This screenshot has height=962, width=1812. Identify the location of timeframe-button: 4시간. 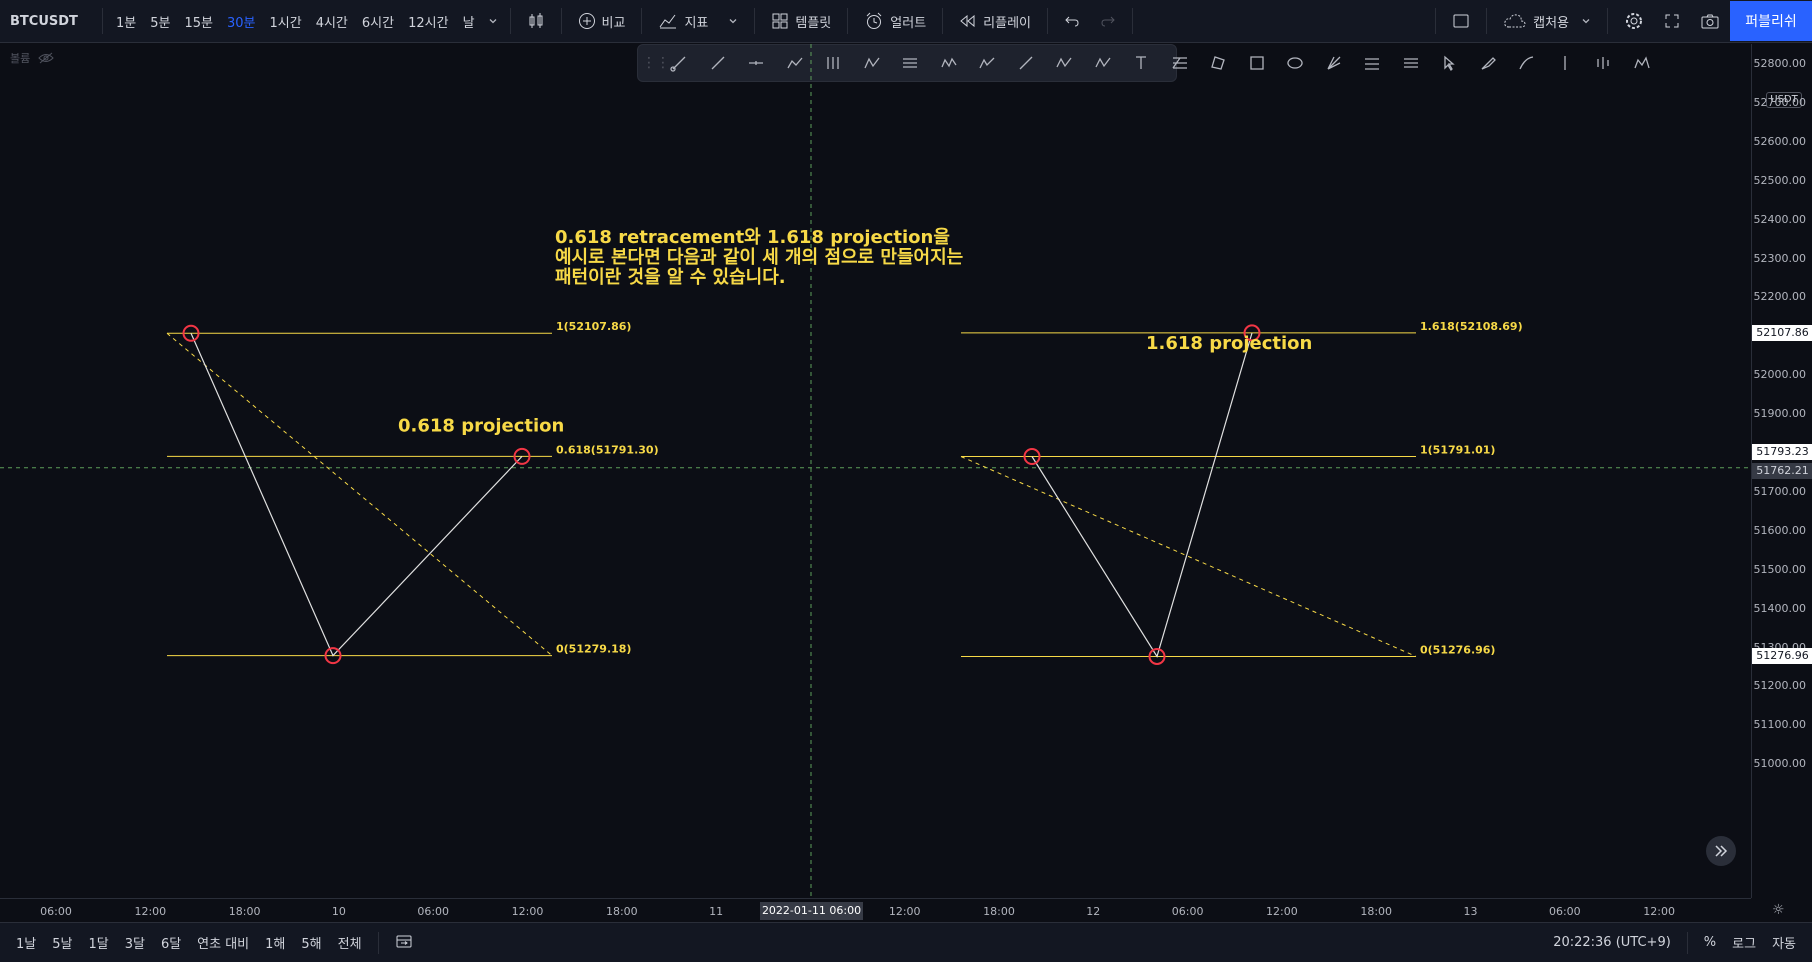
(332, 21).